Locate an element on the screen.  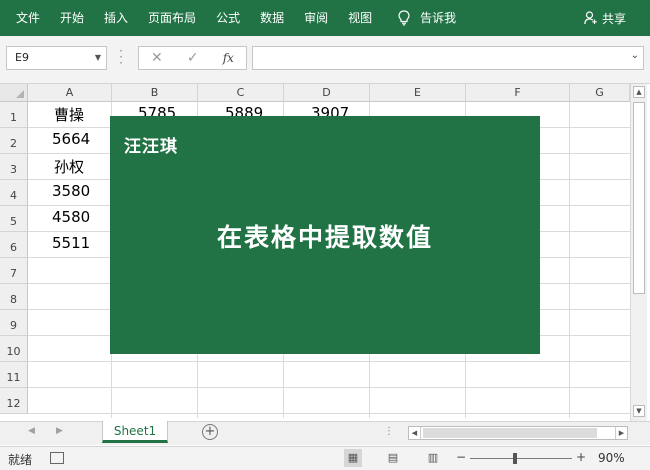
cell-a2: 5664 is located at coordinates (71, 139).